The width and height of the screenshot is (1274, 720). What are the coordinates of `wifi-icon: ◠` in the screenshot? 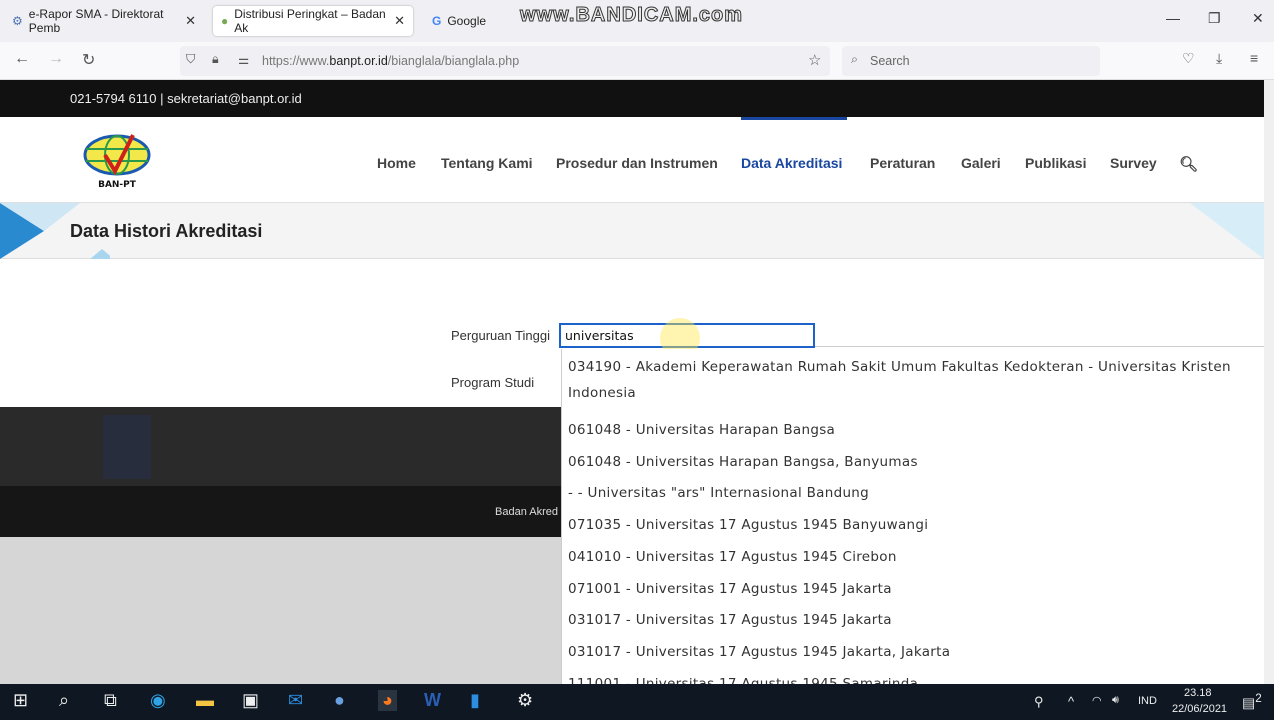 It's located at (1097, 700).